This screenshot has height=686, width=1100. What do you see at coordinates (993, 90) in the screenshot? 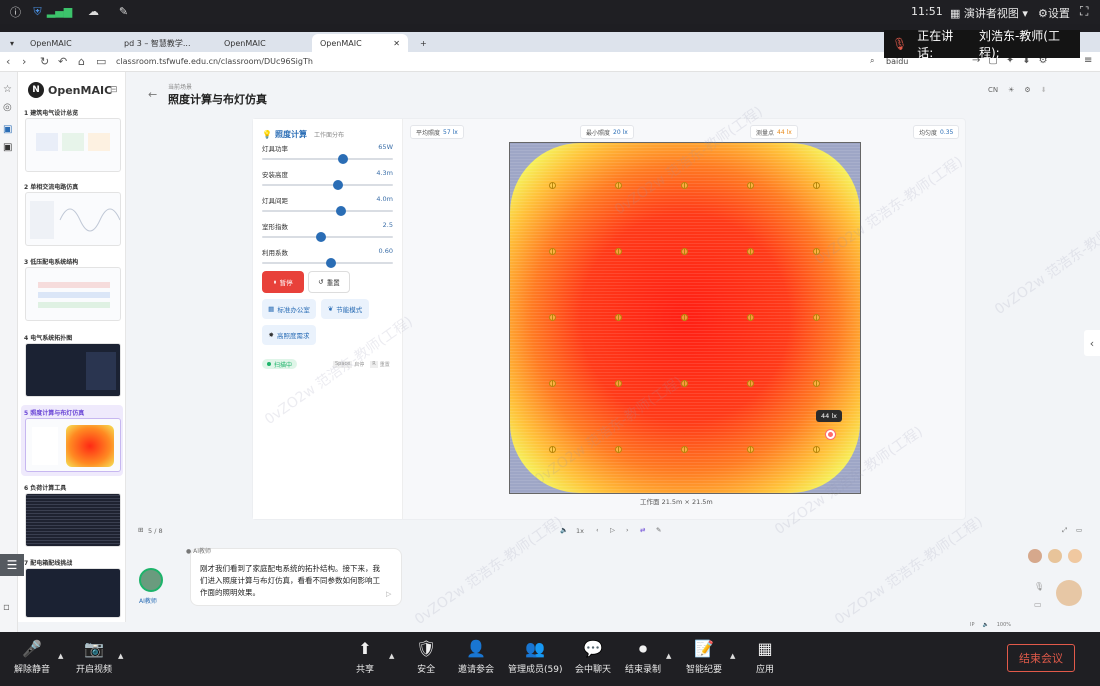
I see `language-toggle: CN` at bounding box center [993, 90].